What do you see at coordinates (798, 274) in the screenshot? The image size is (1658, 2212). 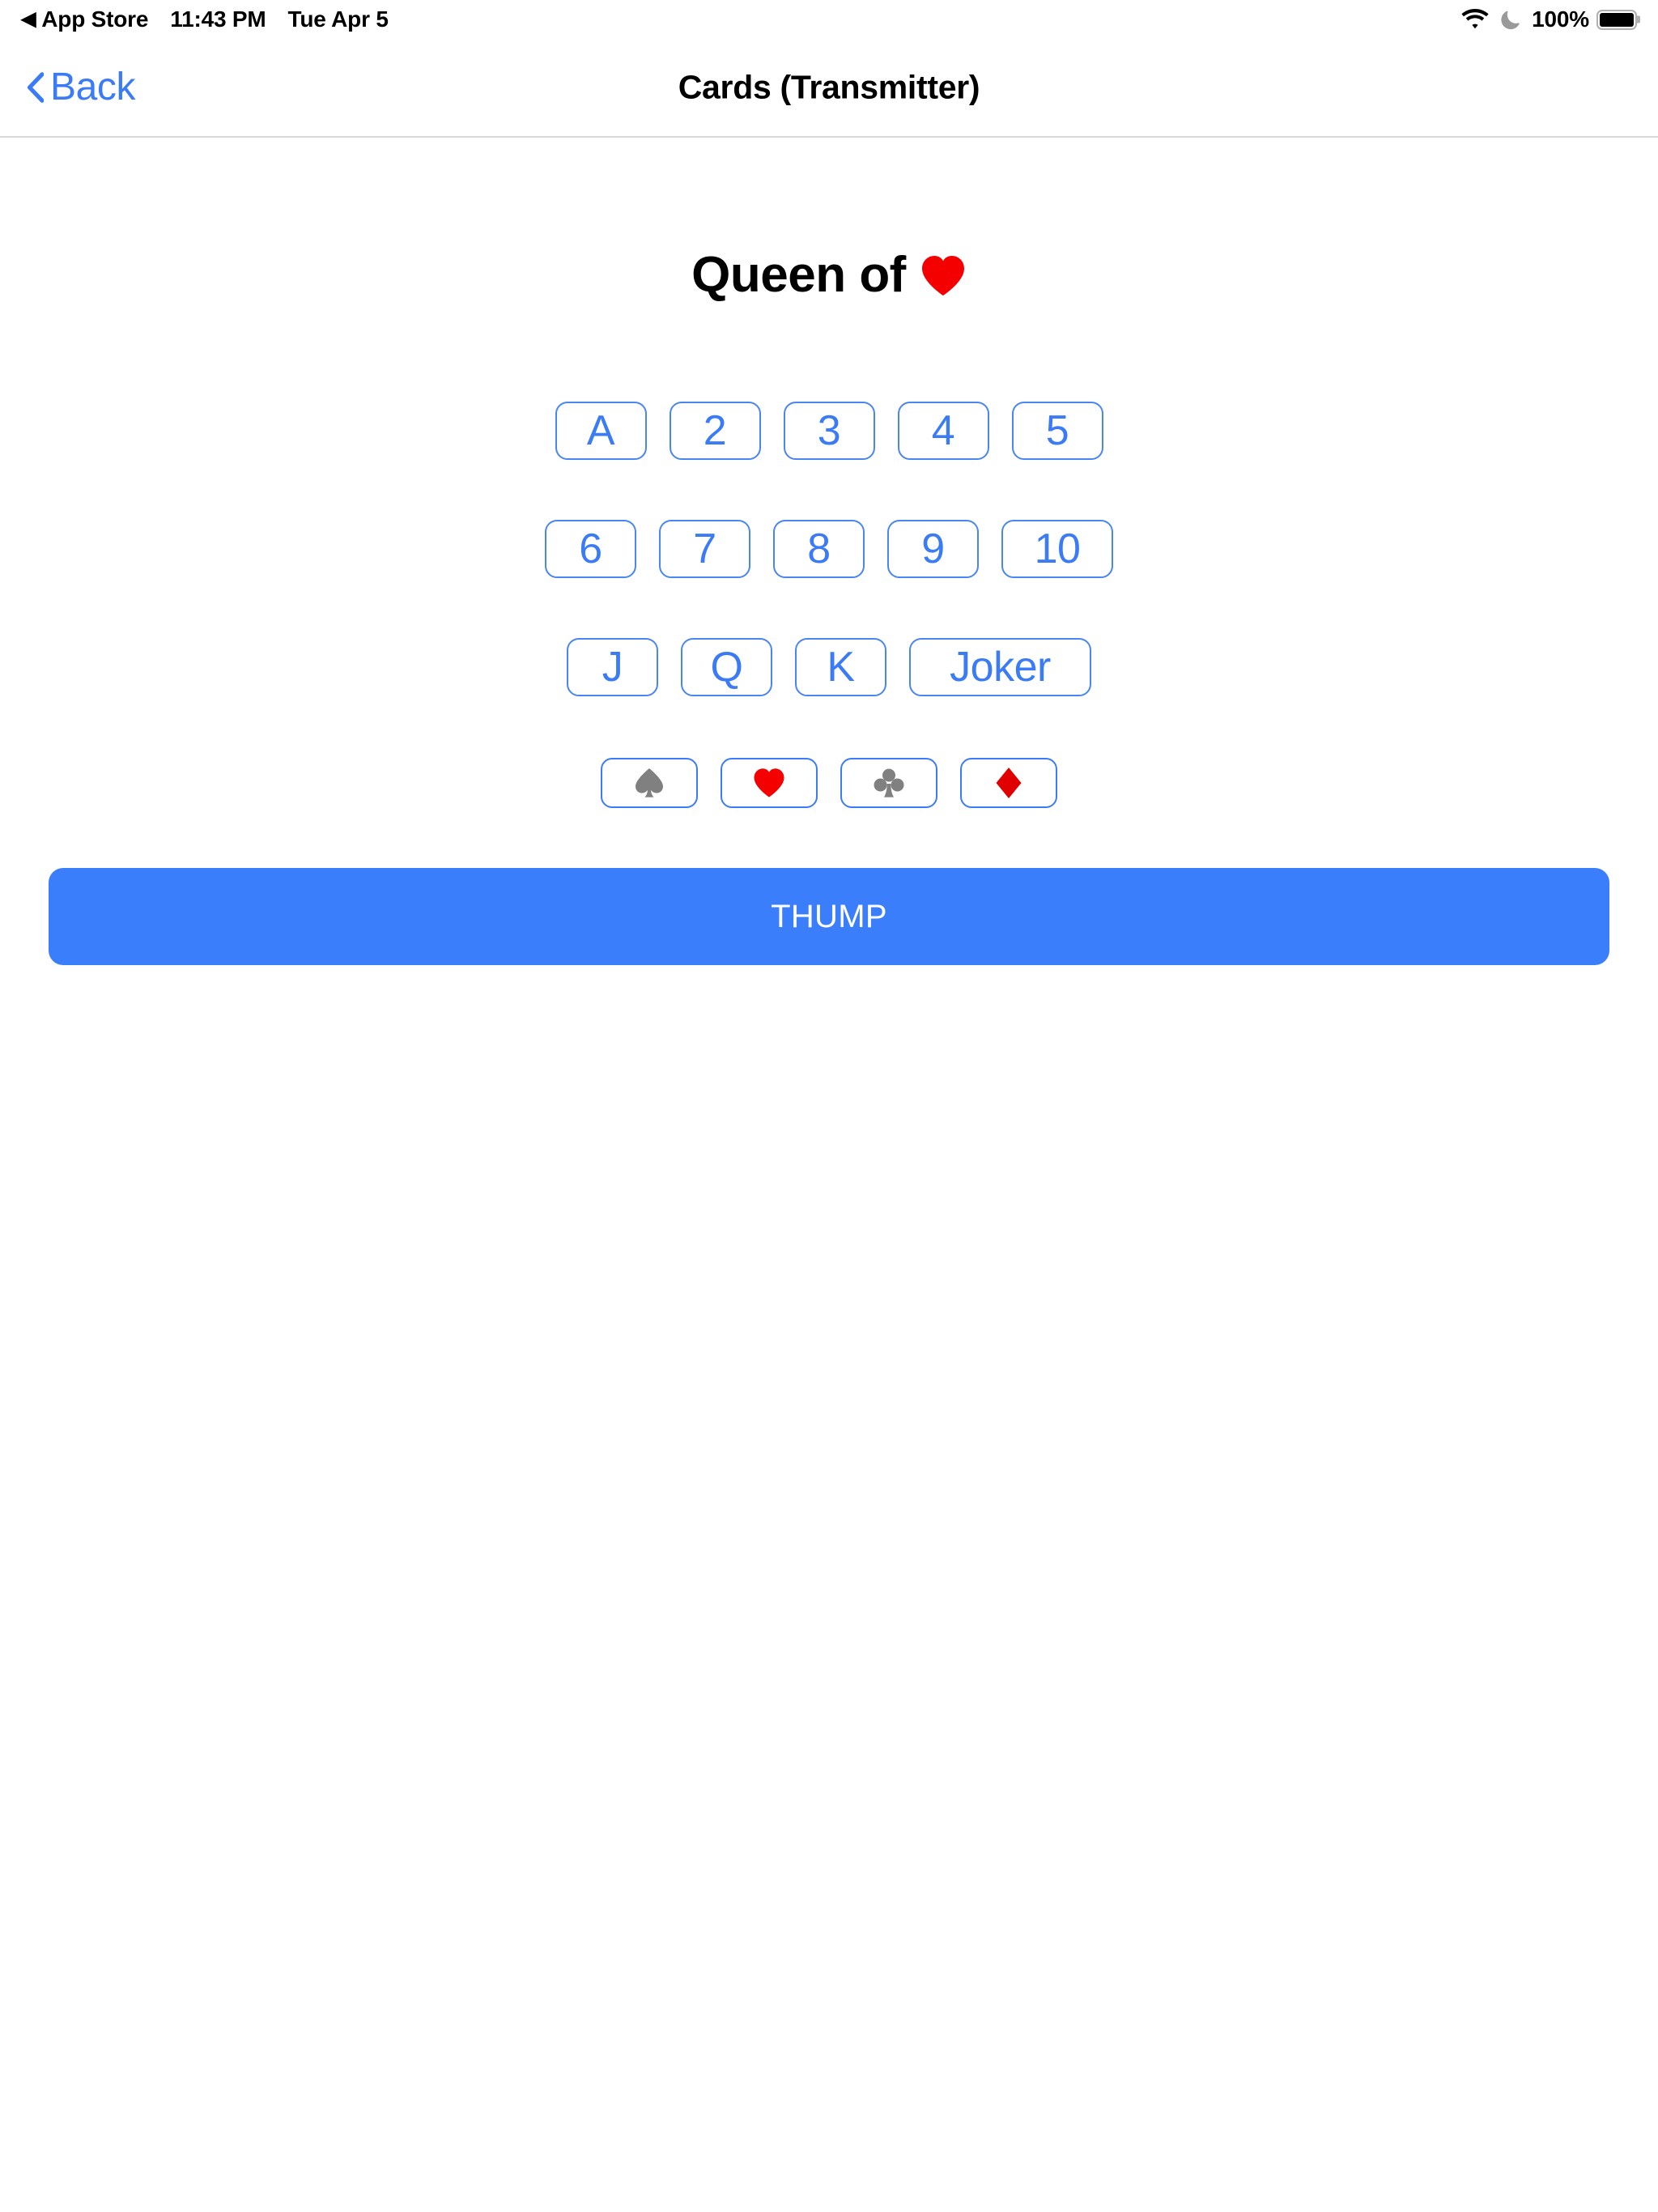 I see `selected-card-rank-label: Queen of` at bounding box center [798, 274].